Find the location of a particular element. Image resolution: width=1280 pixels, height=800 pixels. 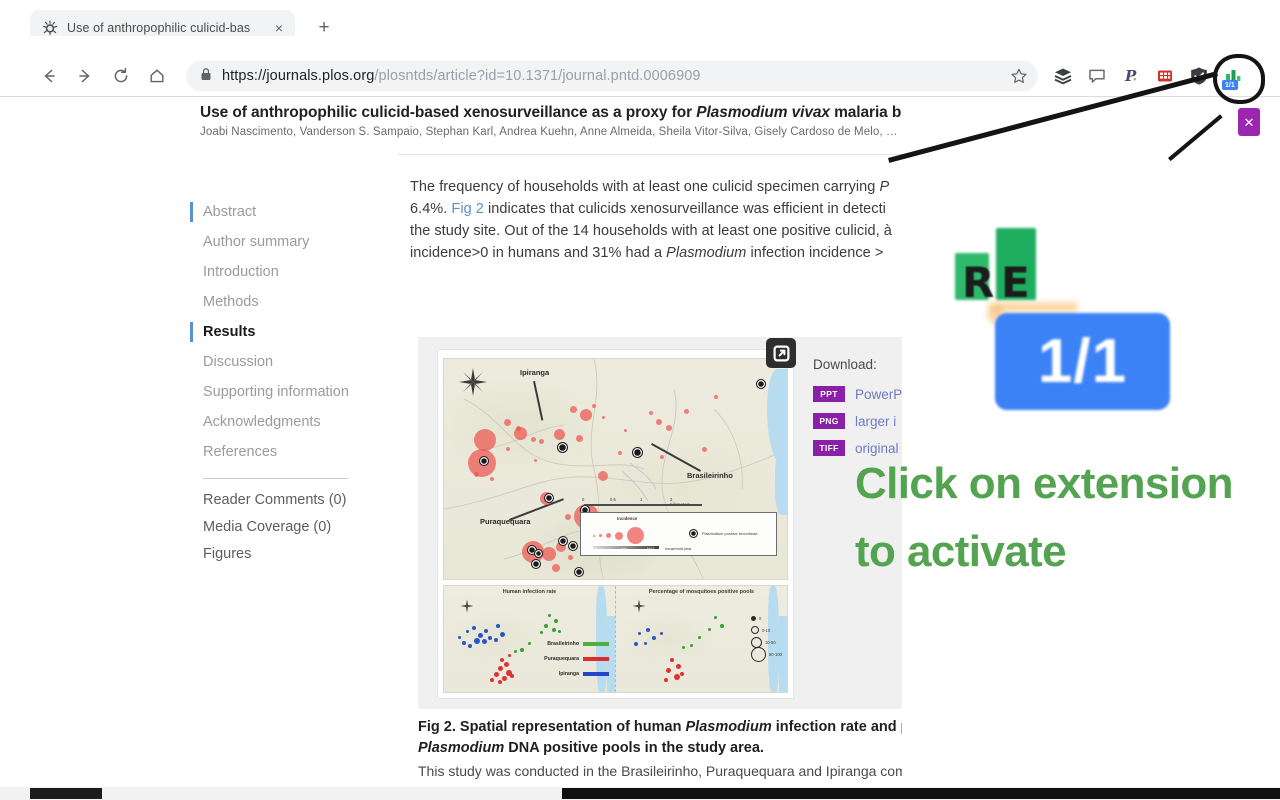

sidebar-item-supporting-information: Supporting information is located at coordinates (290, 392).